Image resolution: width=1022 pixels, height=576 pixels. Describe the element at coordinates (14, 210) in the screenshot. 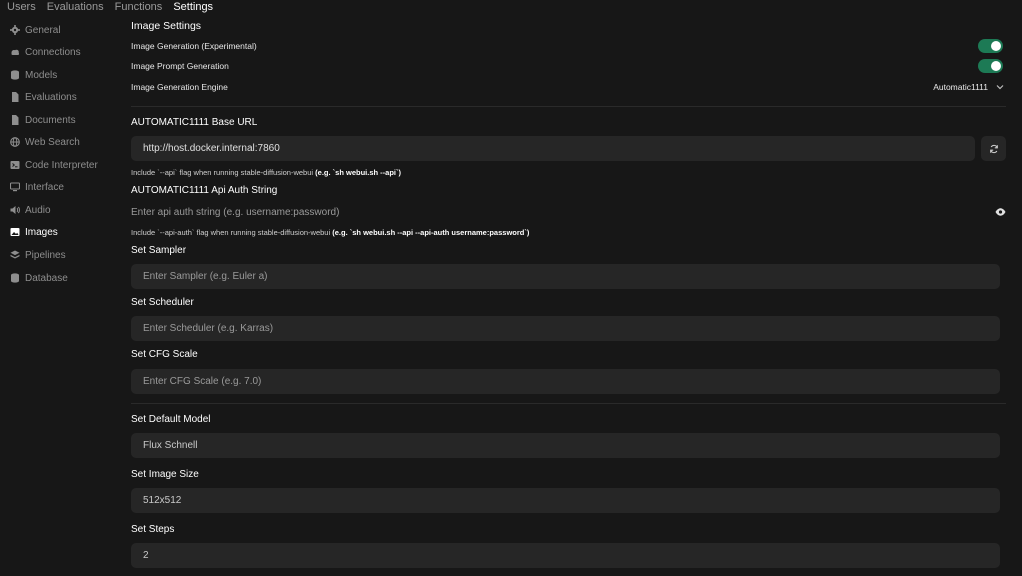

I see `speaker-icon` at that location.